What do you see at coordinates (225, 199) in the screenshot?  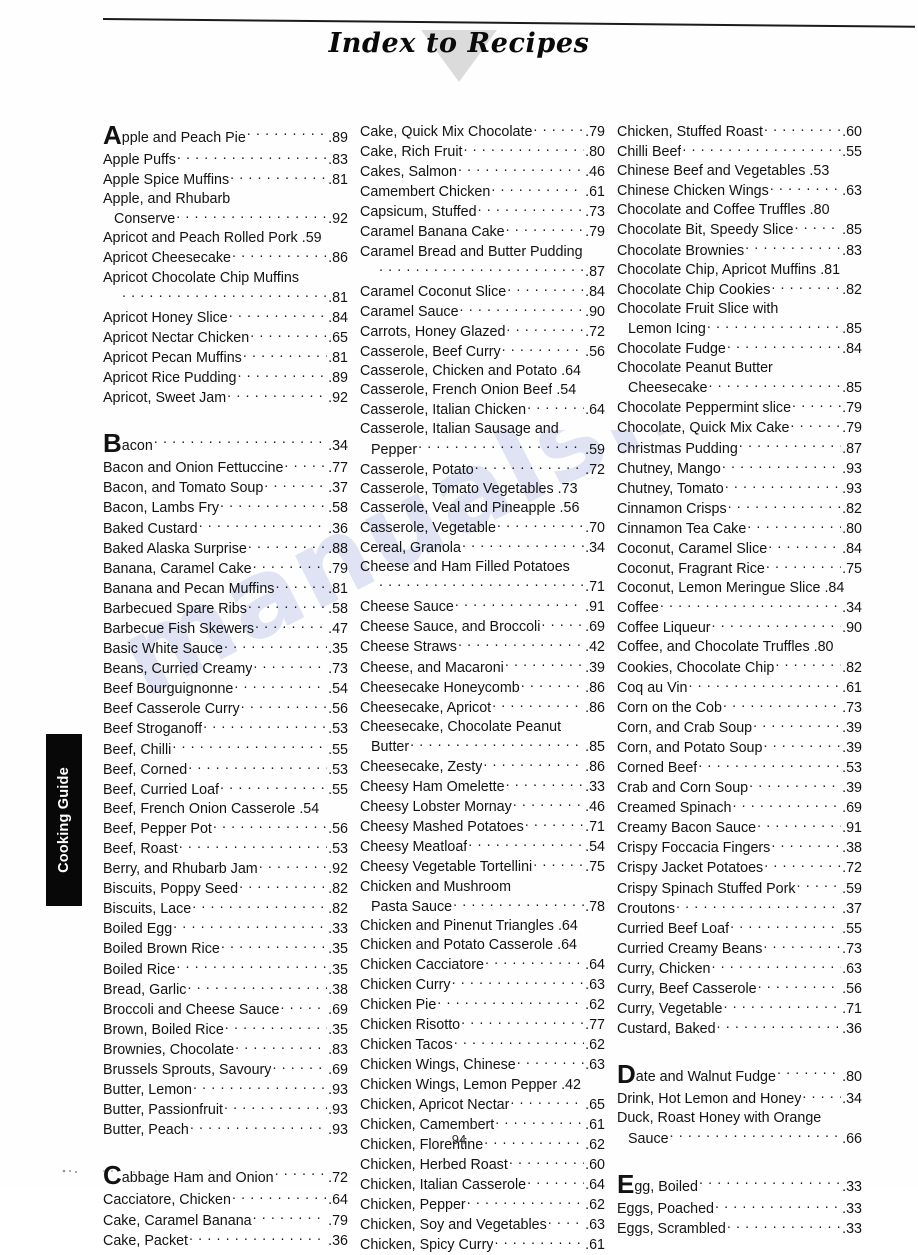 I see `index-entry: Apple, and Rhubarb` at bounding box center [225, 199].